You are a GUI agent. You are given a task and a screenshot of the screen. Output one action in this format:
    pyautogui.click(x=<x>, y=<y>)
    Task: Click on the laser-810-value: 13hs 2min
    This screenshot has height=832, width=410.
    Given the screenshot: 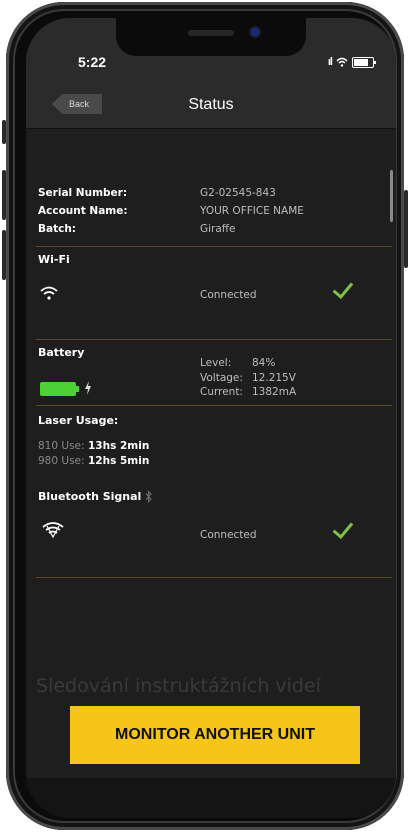 What is the action you would take?
    pyautogui.click(x=119, y=446)
    